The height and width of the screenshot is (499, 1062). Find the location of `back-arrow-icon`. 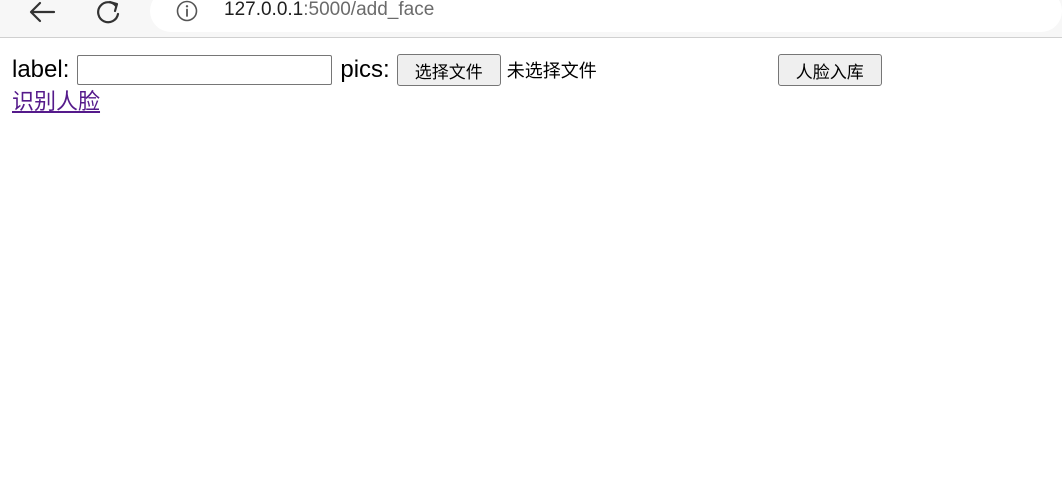

back-arrow-icon is located at coordinates (42, 12).